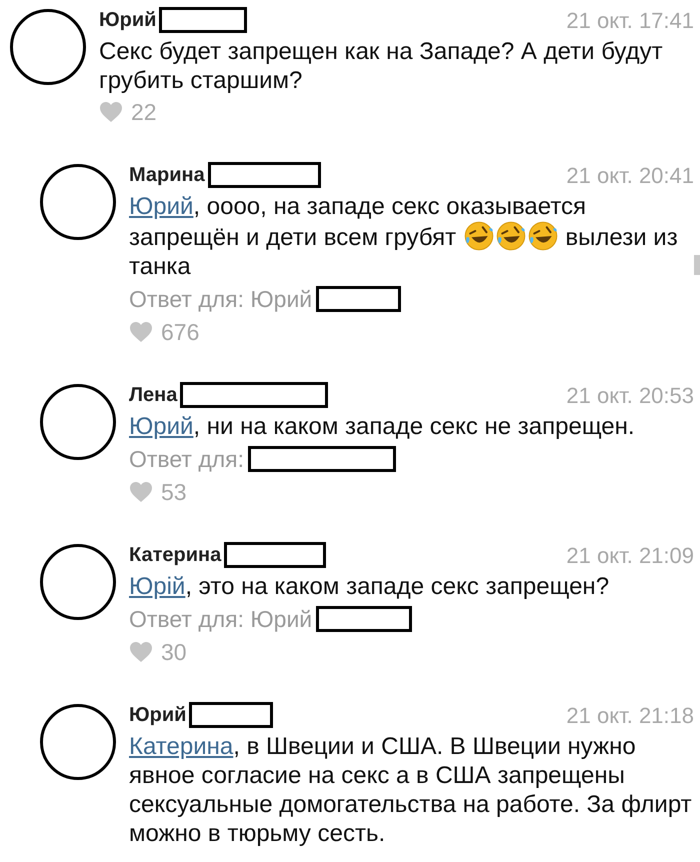 This screenshot has width=700, height=862. Describe the element at coordinates (630, 556) in the screenshot. I see `comment-date: 21 окт. 21:09` at that location.